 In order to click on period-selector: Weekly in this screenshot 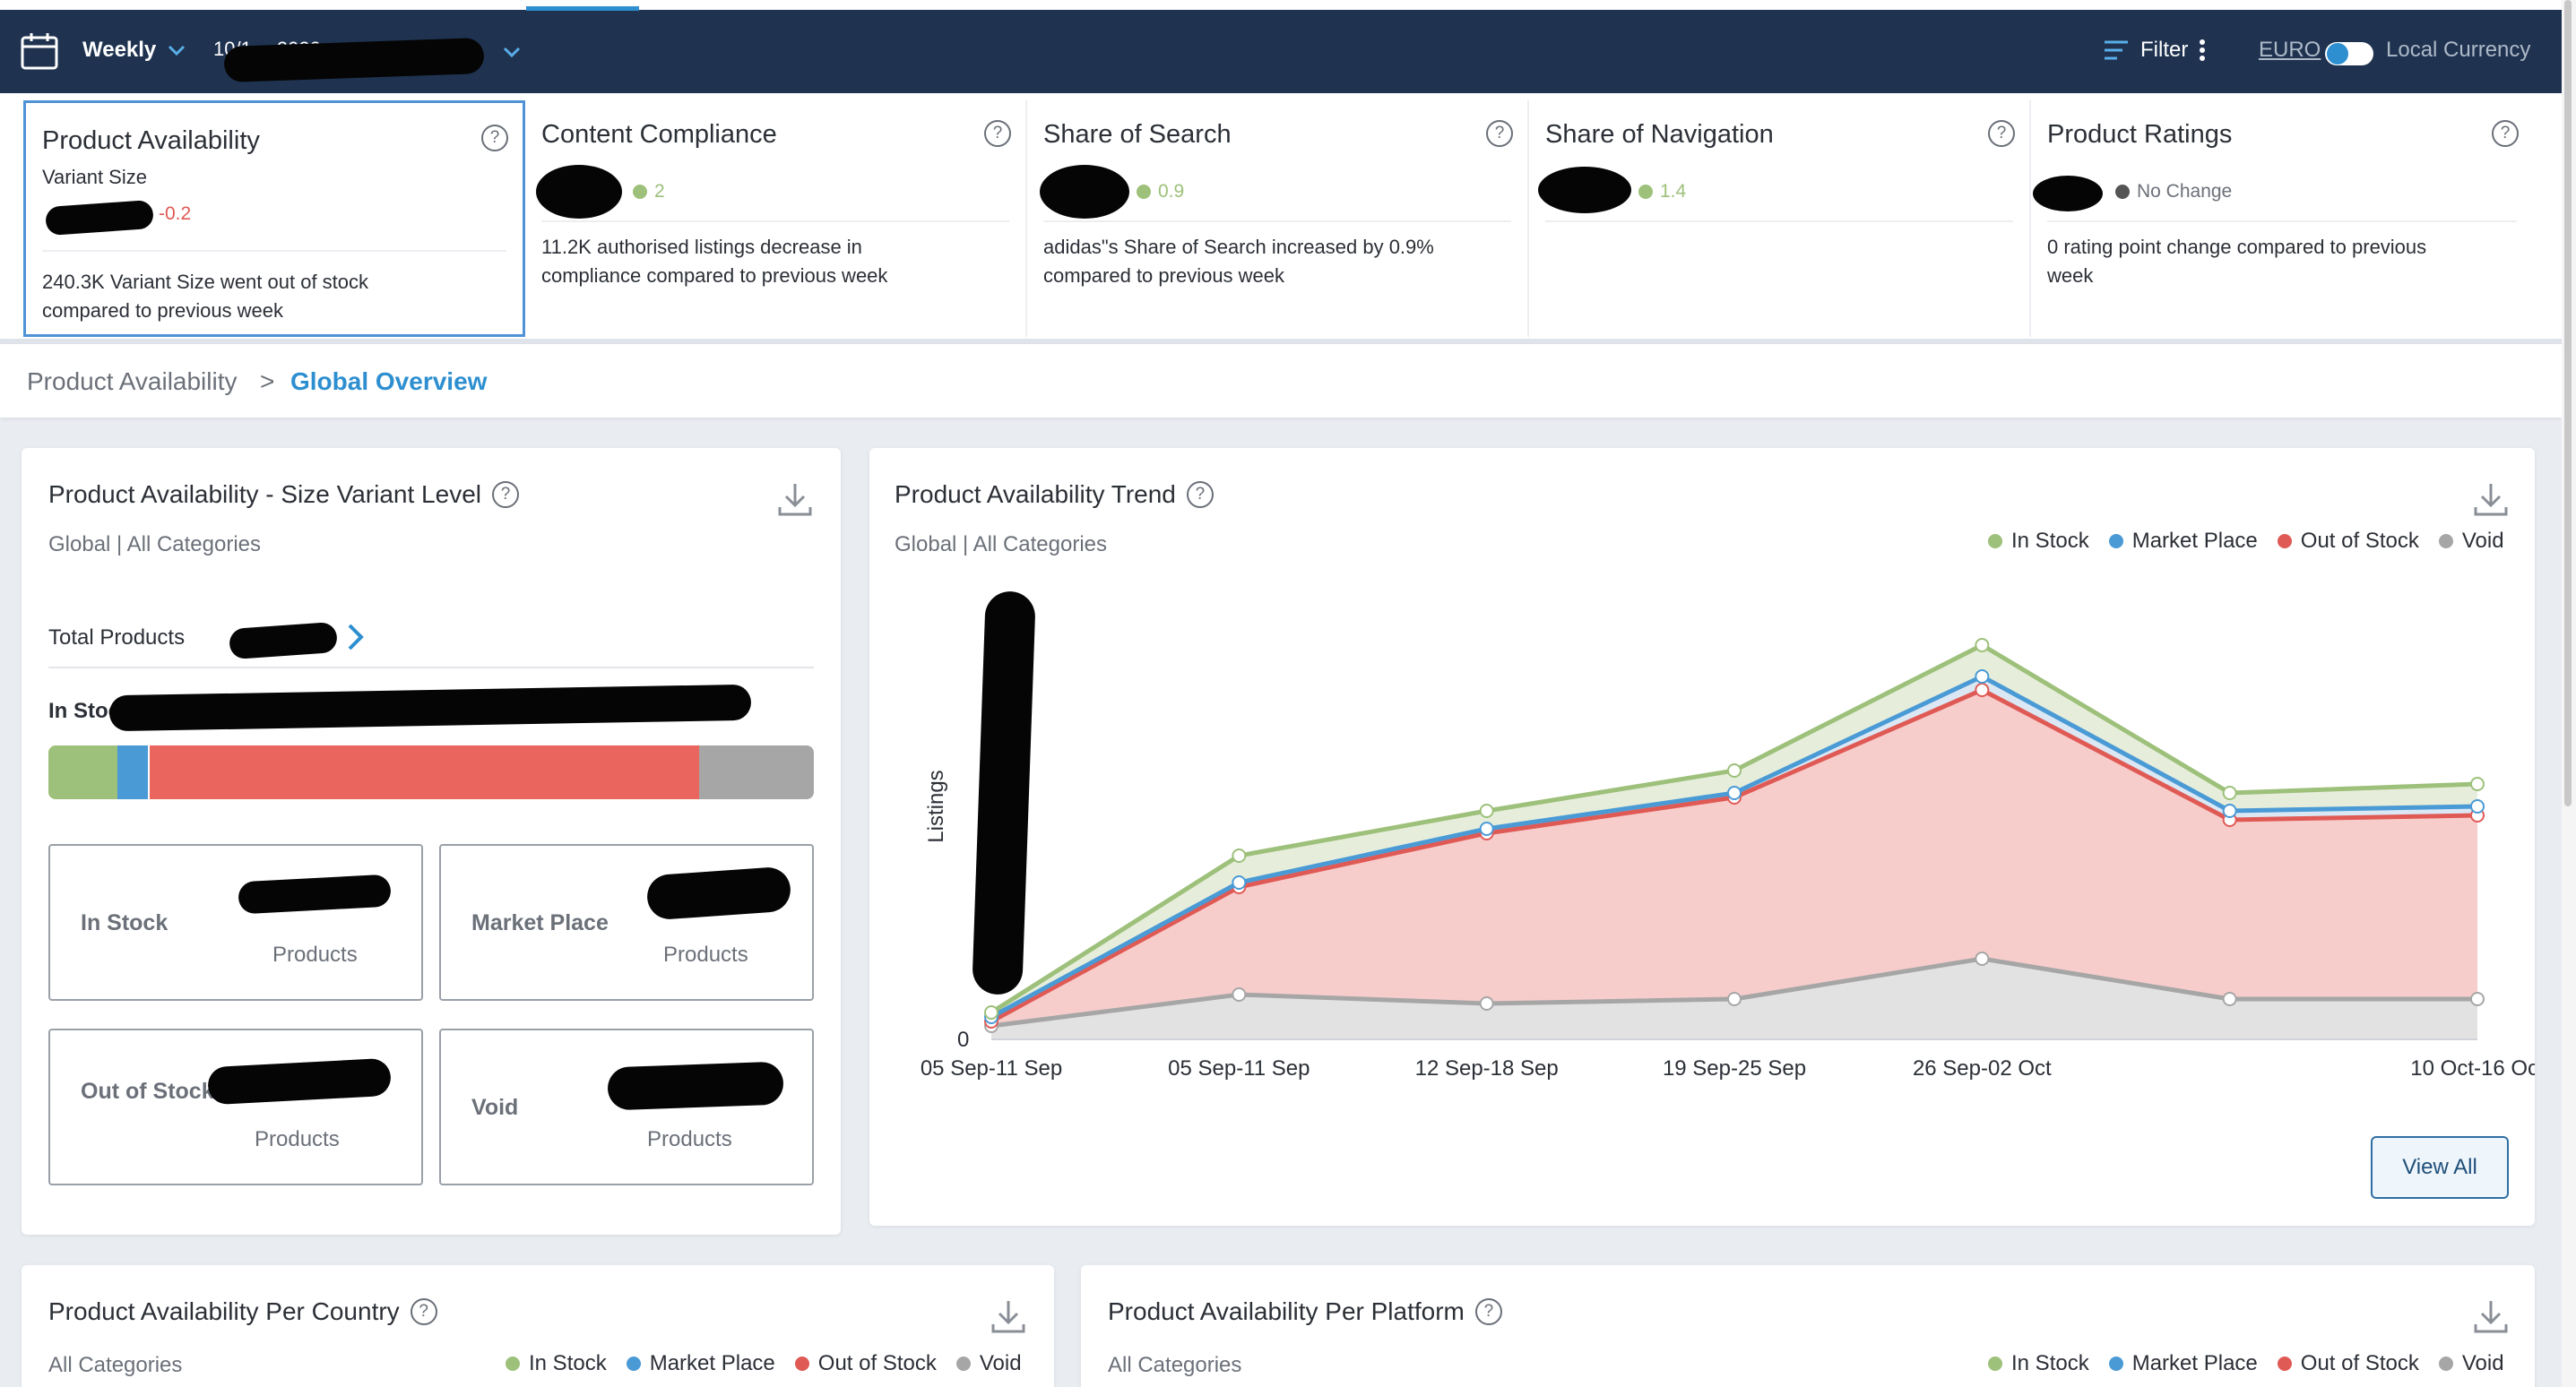, I will do `click(134, 50)`.